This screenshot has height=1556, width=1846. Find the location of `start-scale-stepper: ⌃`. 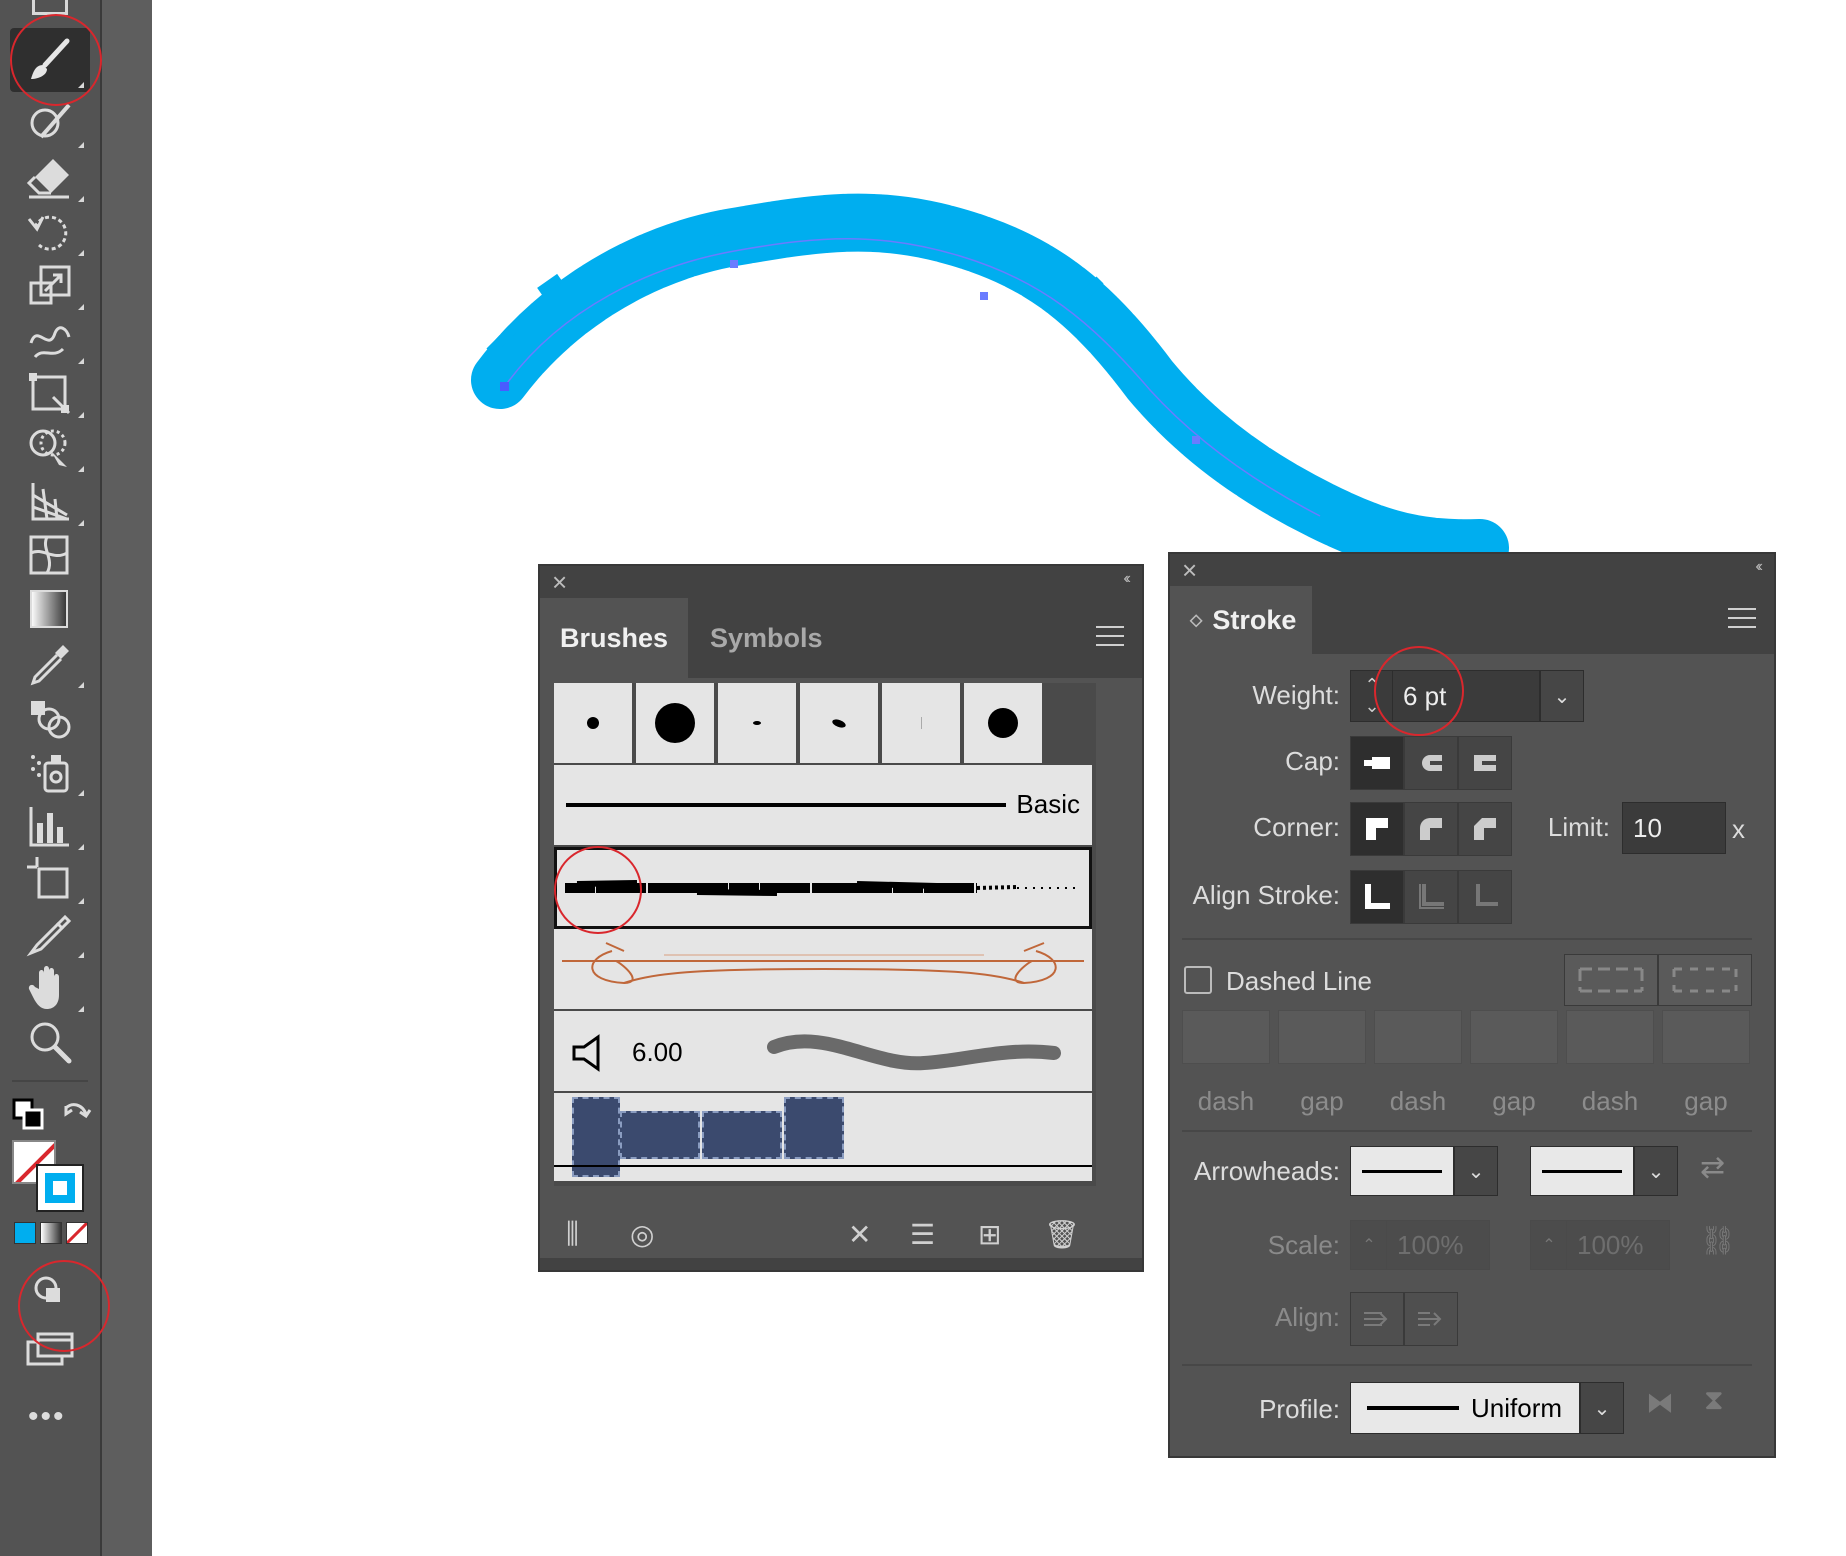

start-scale-stepper: ⌃ is located at coordinates (1369, 1245).